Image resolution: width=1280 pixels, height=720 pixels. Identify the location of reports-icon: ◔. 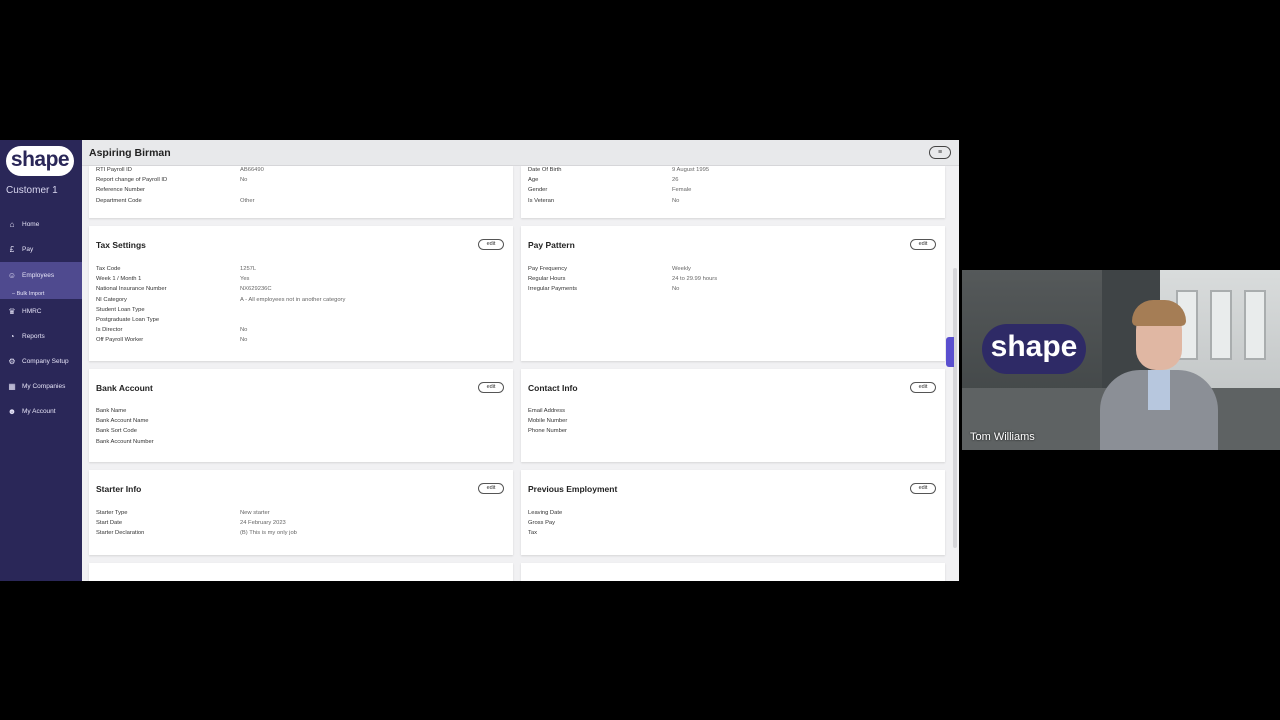
(12, 336).